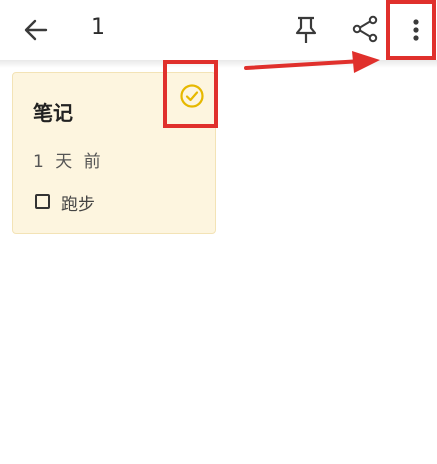 This screenshot has height=464, width=437. I want to click on todo-label: 跑步, so click(78, 205).